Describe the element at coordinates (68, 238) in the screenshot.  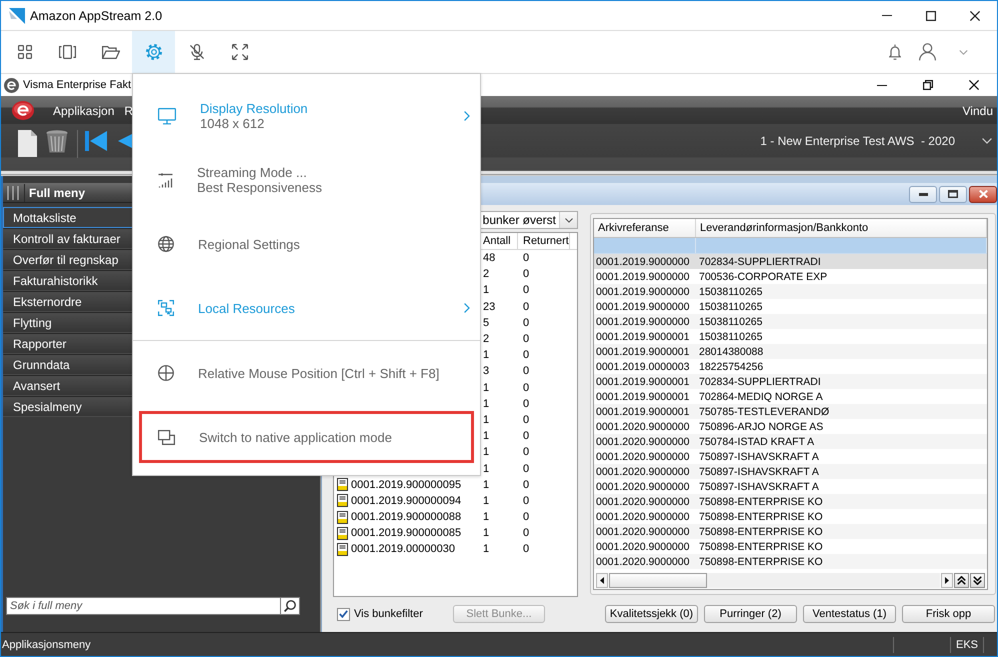
I see `sidebar-item: Kontroll av fakturaer` at that location.